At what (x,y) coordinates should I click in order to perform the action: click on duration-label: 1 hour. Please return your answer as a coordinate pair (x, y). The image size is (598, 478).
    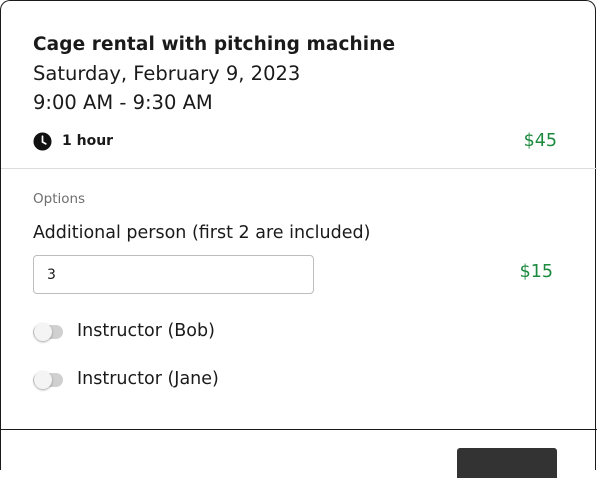
    Looking at the image, I should click on (88, 141).